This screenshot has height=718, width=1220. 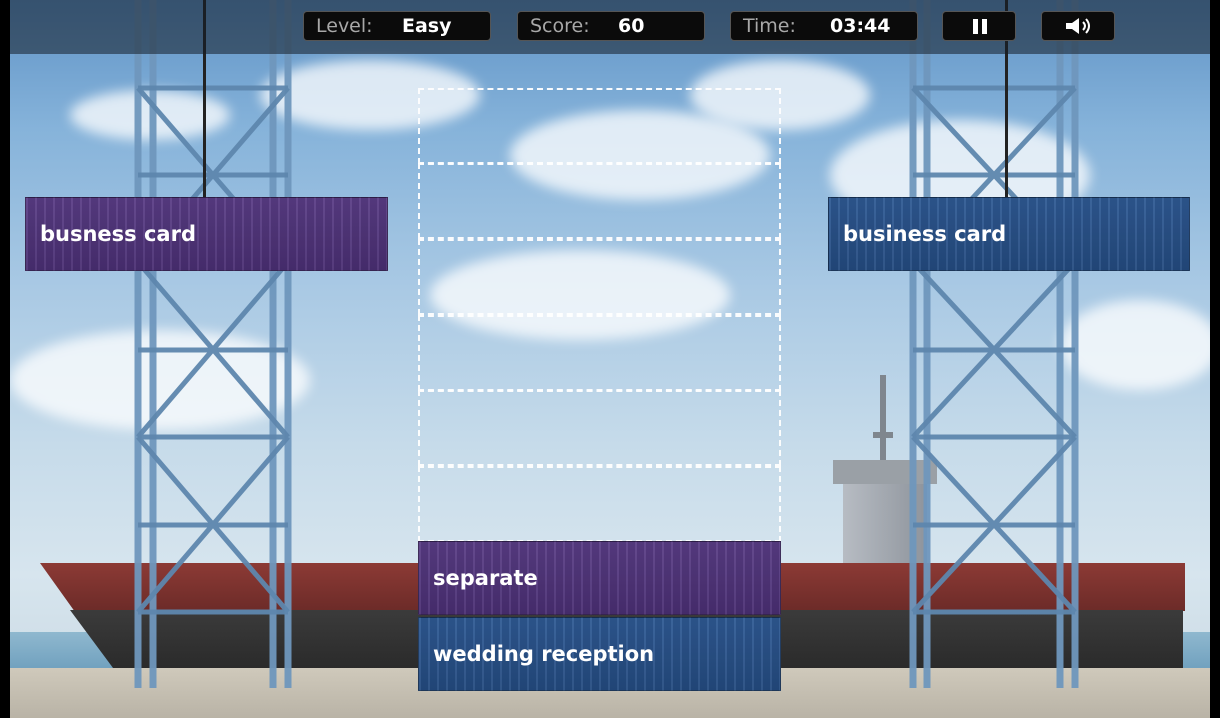 What do you see at coordinates (560, 26) in the screenshot?
I see `score-label: Score:` at bounding box center [560, 26].